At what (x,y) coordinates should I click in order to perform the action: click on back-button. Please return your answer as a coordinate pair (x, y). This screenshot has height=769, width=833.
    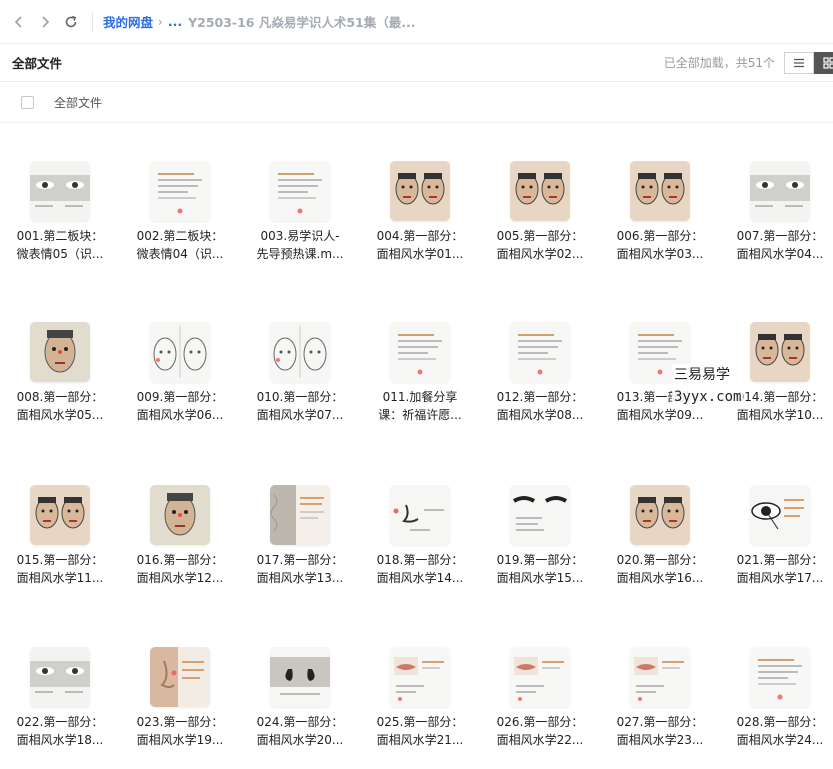
    Looking at the image, I should click on (19, 22).